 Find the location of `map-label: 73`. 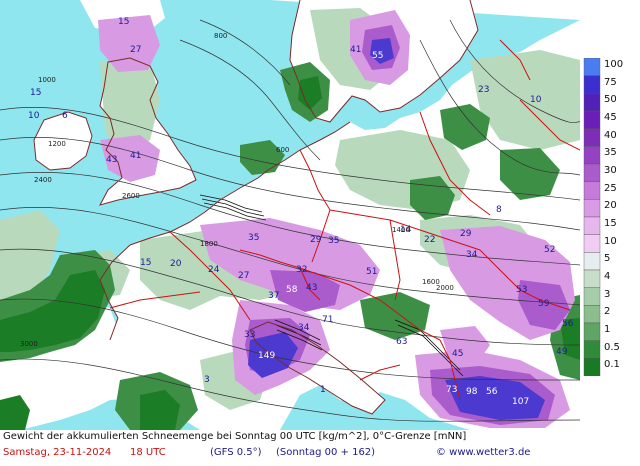

map-label: 73 is located at coordinates (451, 390).